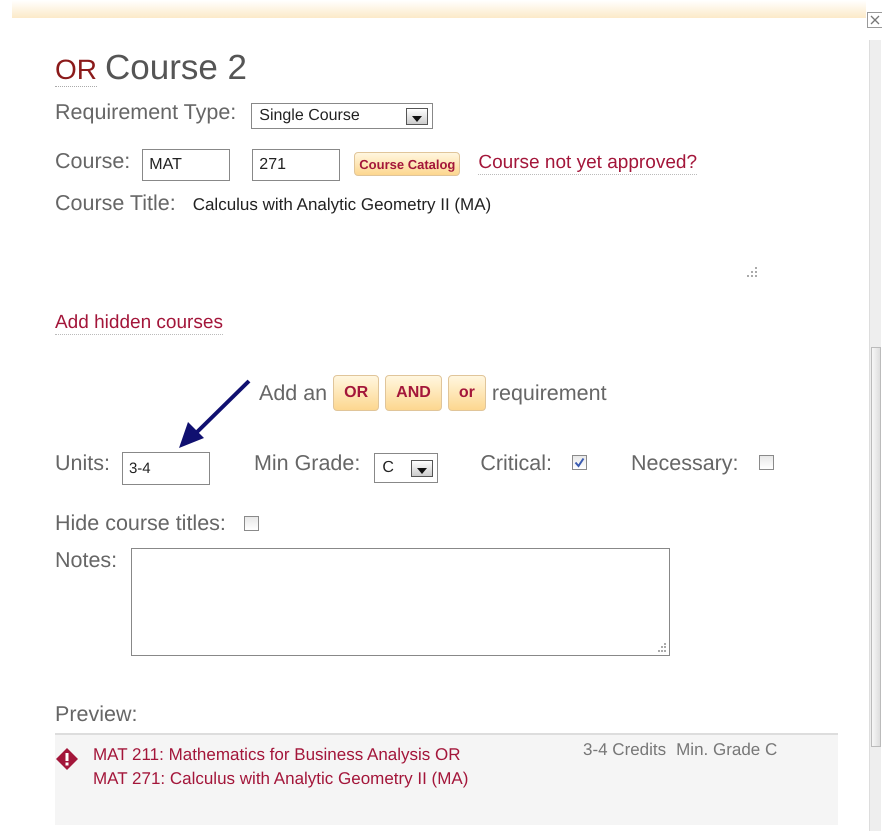  Describe the element at coordinates (549, 393) in the screenshot. I see `instruction-text: requirement` at that location.